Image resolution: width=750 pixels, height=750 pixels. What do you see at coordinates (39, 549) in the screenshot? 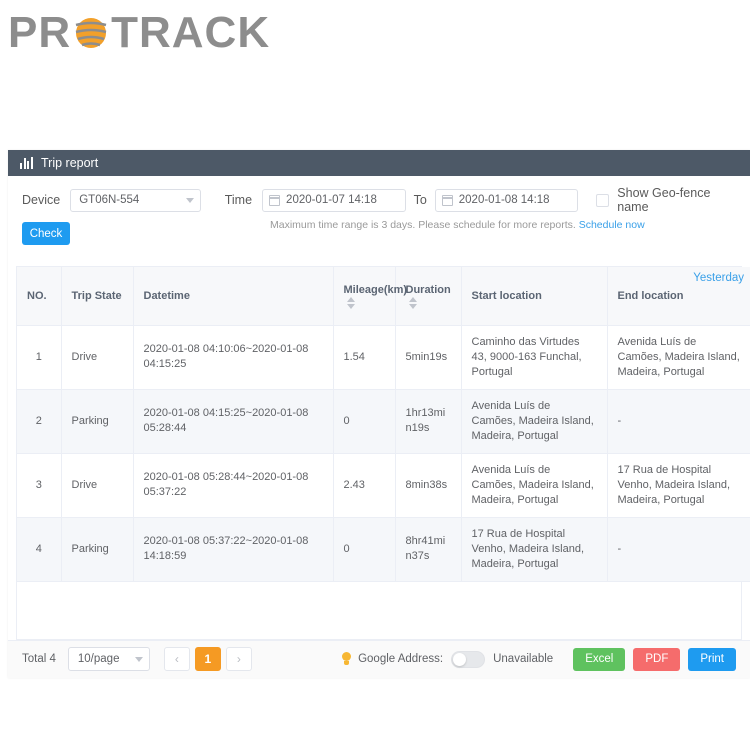
I see `cell-no: 4` at bounding box center [39, 549].